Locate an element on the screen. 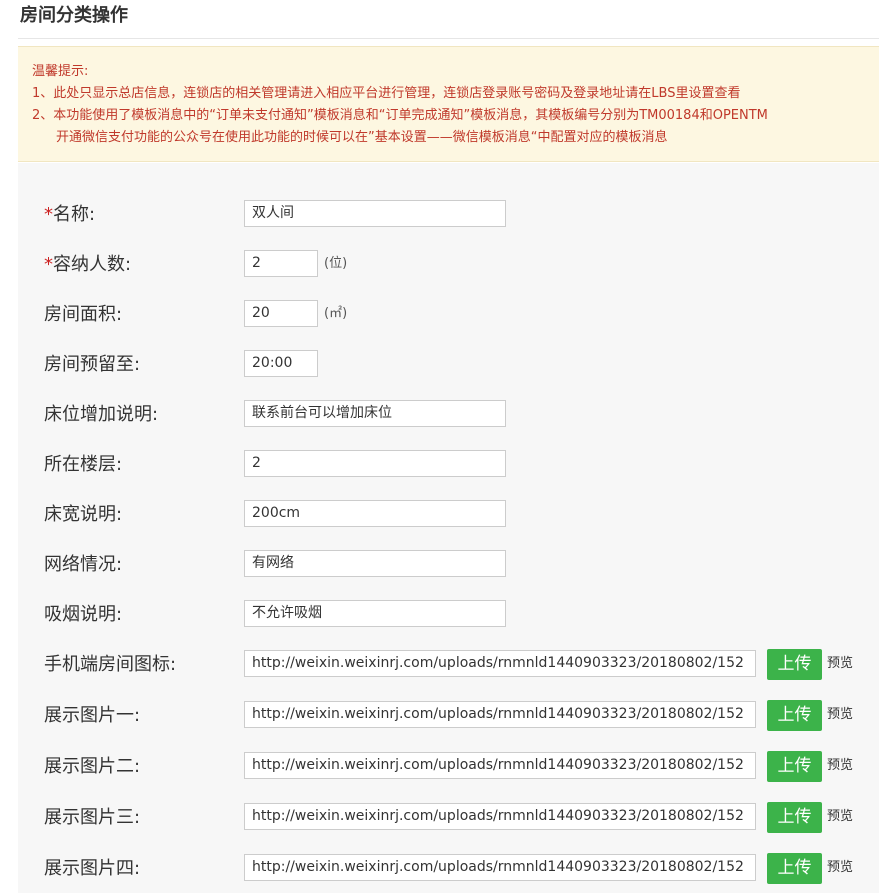  bed-width-input: 200cm is located at coordinates (375, 513).